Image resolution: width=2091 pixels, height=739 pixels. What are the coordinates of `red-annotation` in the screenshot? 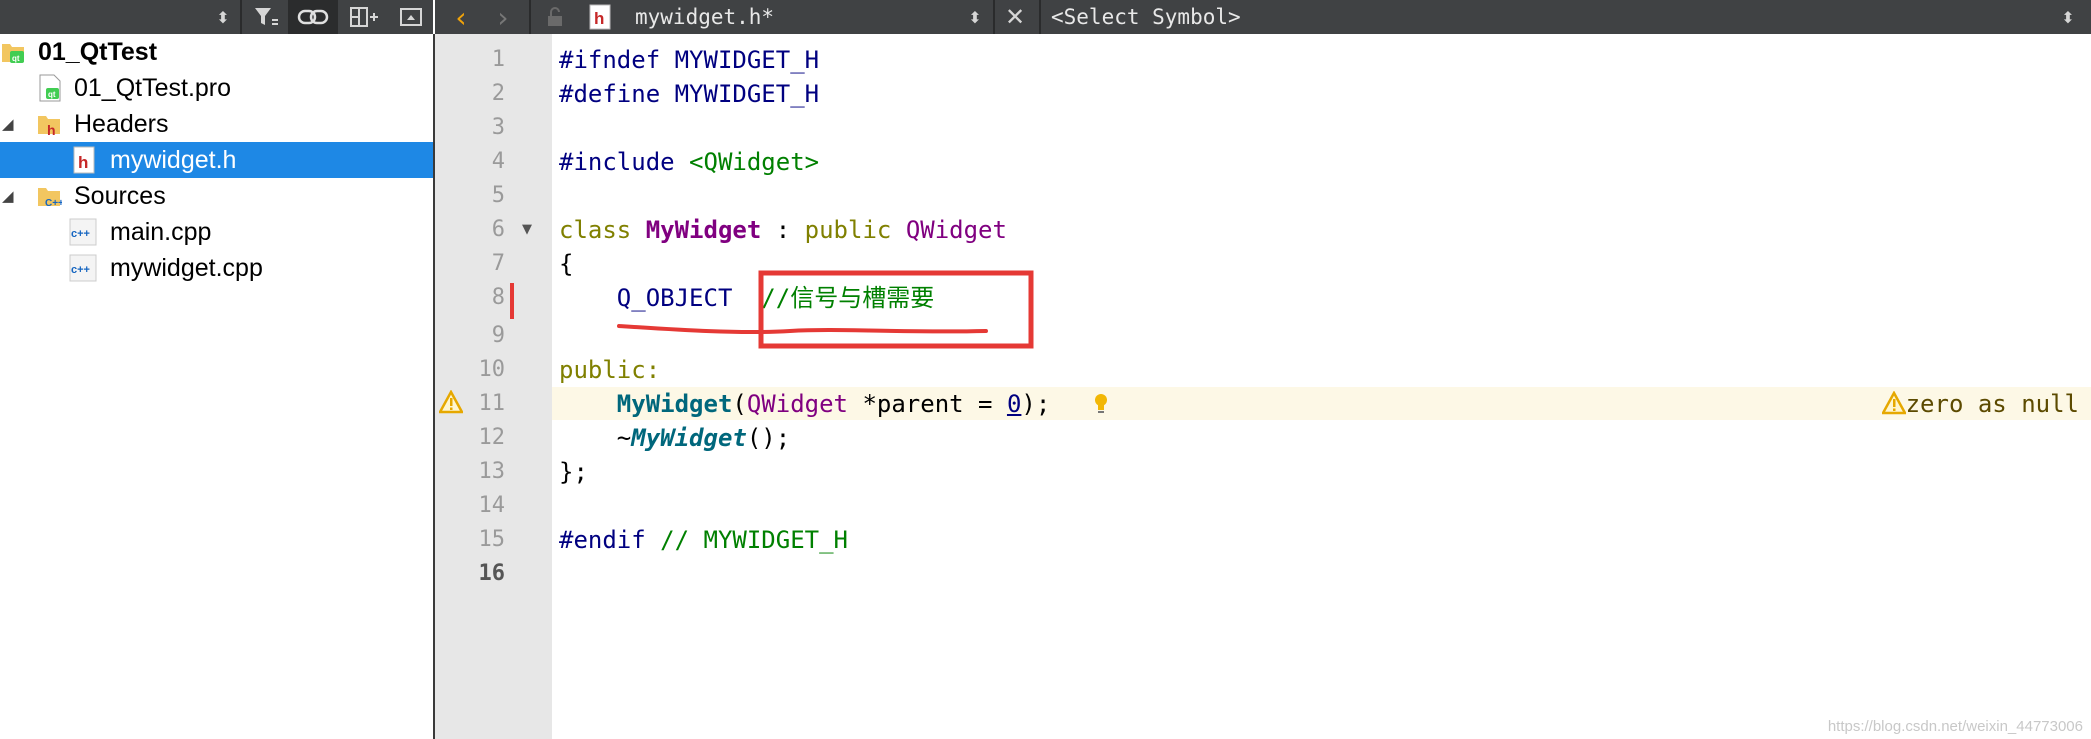 It's located at (825, 309).